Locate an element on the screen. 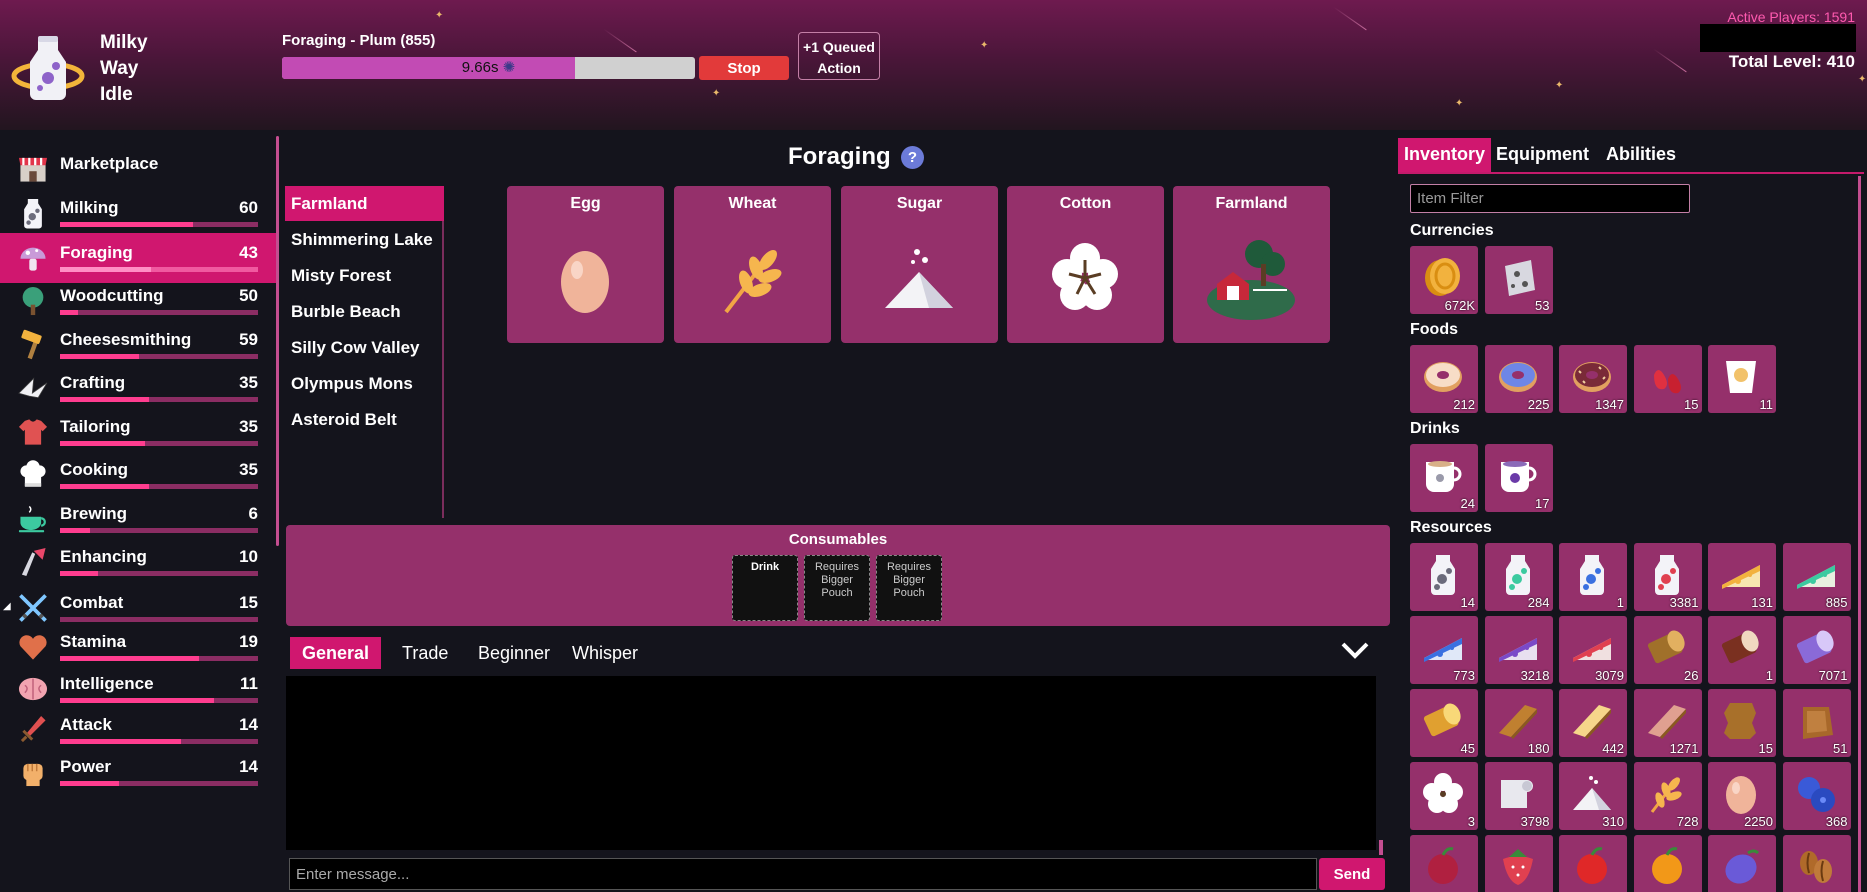 The image size is (1867, 892). zone-item-misty-forest: Misty Forest is located at coordinates (364, 275).